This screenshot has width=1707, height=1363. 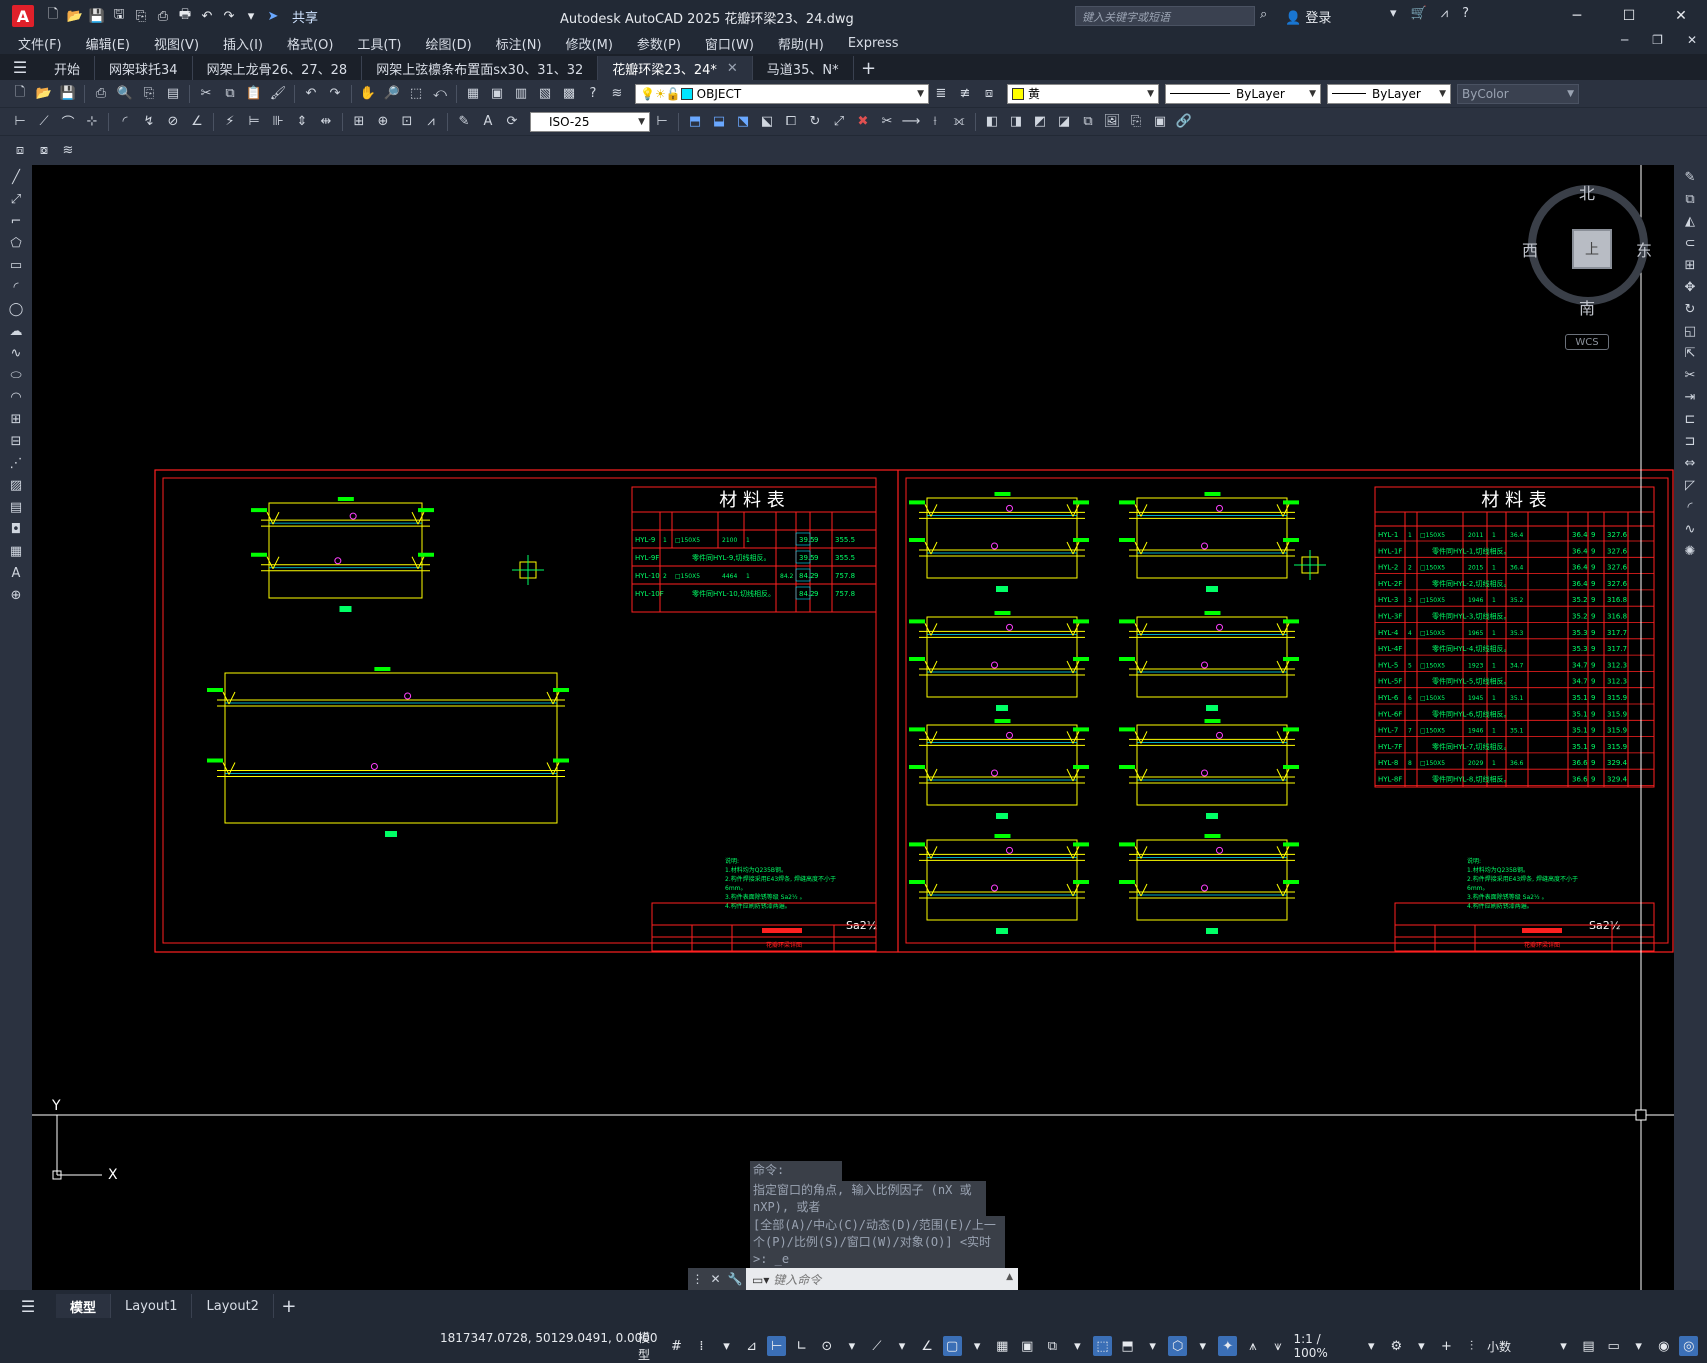 What do you see at coordinates (697, 1279) in the screenshot?
I see `grip-icon: ⋮` at bounding box center [697, 1279].